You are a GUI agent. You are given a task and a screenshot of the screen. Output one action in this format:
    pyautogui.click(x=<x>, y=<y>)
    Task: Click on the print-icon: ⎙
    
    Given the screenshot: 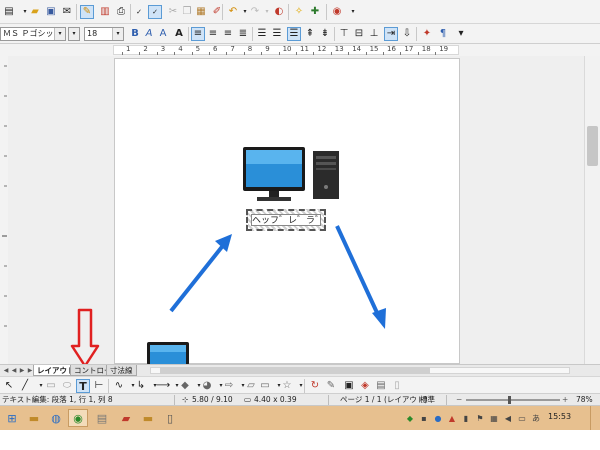 What is the action you would take?
    pyautogui.click(x=121, y=12)
    